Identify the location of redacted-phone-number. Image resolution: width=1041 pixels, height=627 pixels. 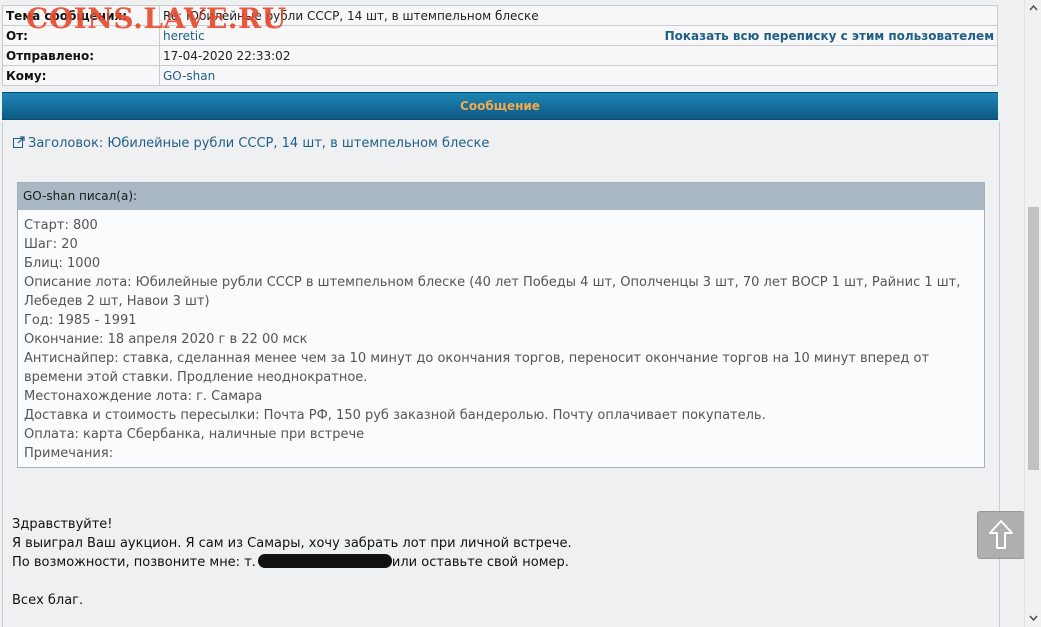
(324, 561).